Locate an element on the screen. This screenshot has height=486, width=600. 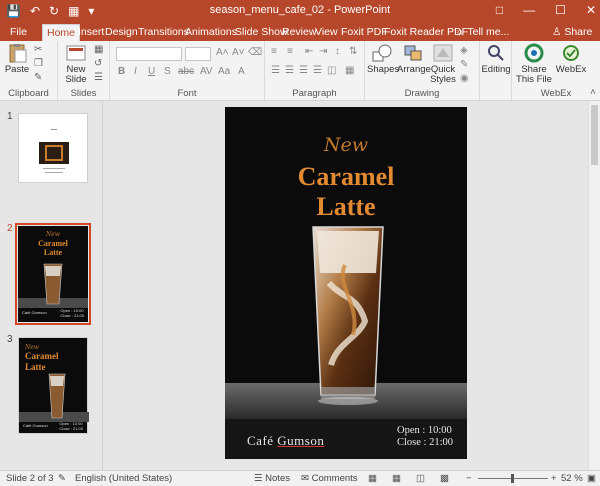
thumb2-hours: Open : 10:00 Close : 21:00 is located at coordinates (72, 313).